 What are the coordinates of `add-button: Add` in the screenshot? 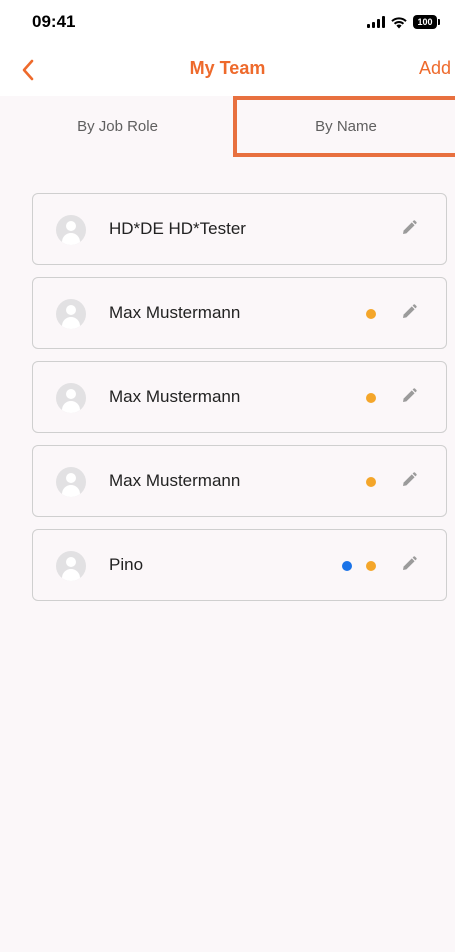 It's located at (435, 68).